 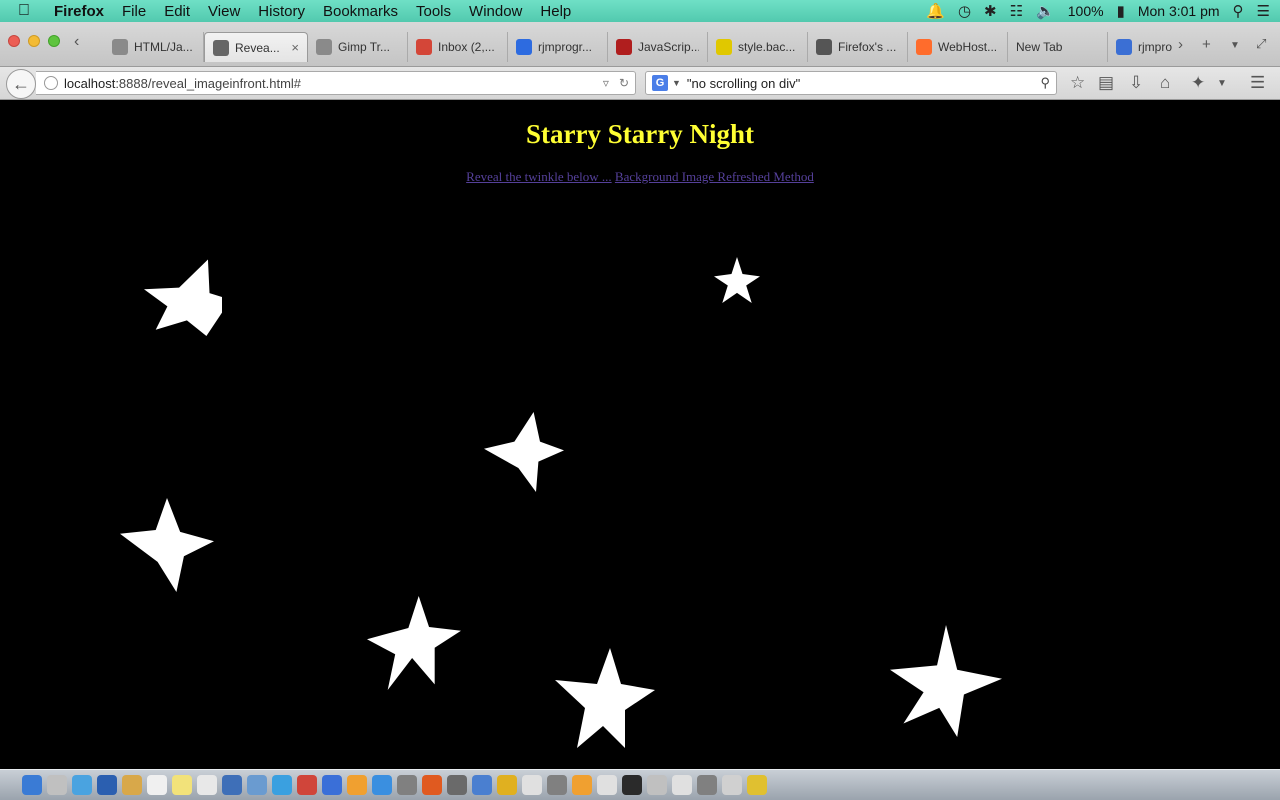 What do you see at coordinates (1077, 83) in the screenshot?
I see `bookmark-star-icon: ☆` at bounding box center [1077, 83].